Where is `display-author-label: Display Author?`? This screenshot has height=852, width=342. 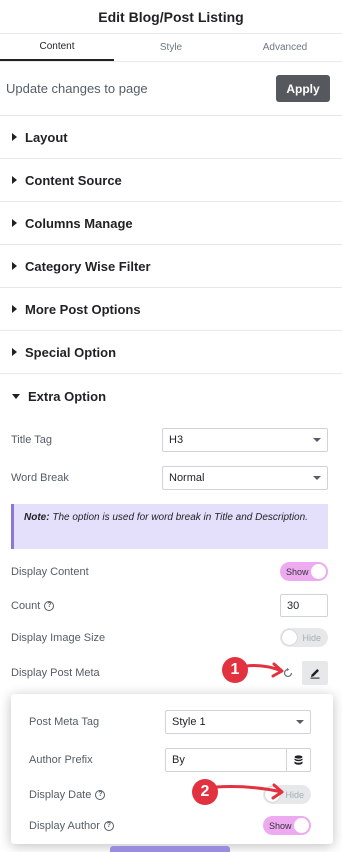 display-author-label: Display Author? is located at coordinates (71, 826).